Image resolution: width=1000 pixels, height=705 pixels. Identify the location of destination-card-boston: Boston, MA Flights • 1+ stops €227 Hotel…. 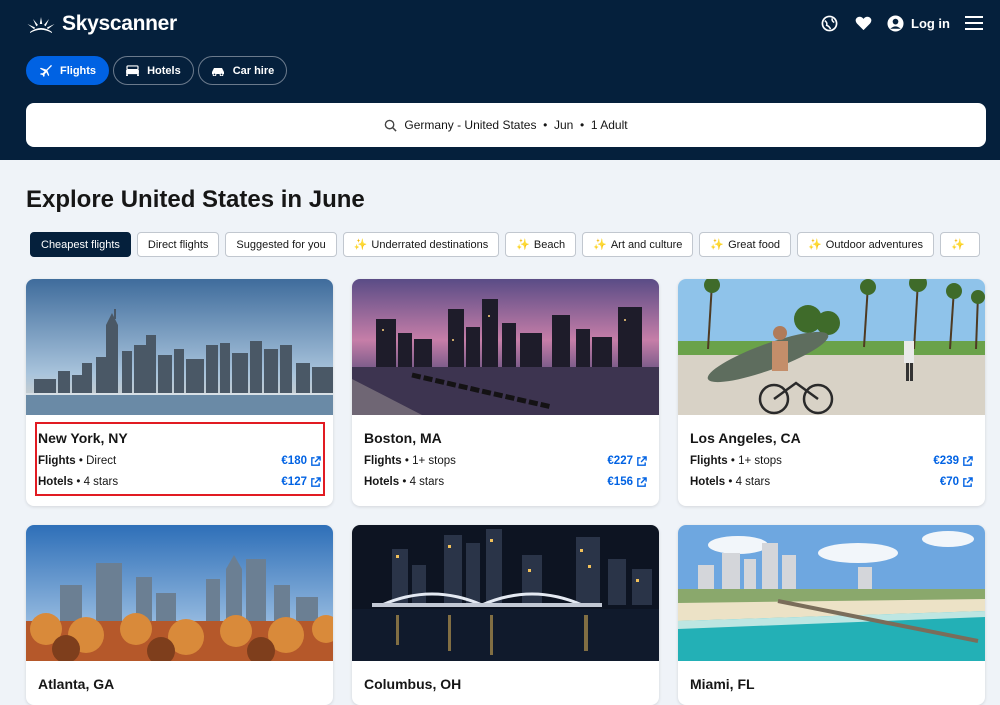
(505, 392).